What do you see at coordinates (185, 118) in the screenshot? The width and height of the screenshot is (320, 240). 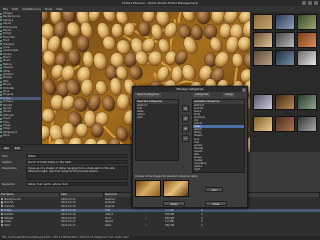 I see `move-right-button: >` at bounding box center [185, 118].